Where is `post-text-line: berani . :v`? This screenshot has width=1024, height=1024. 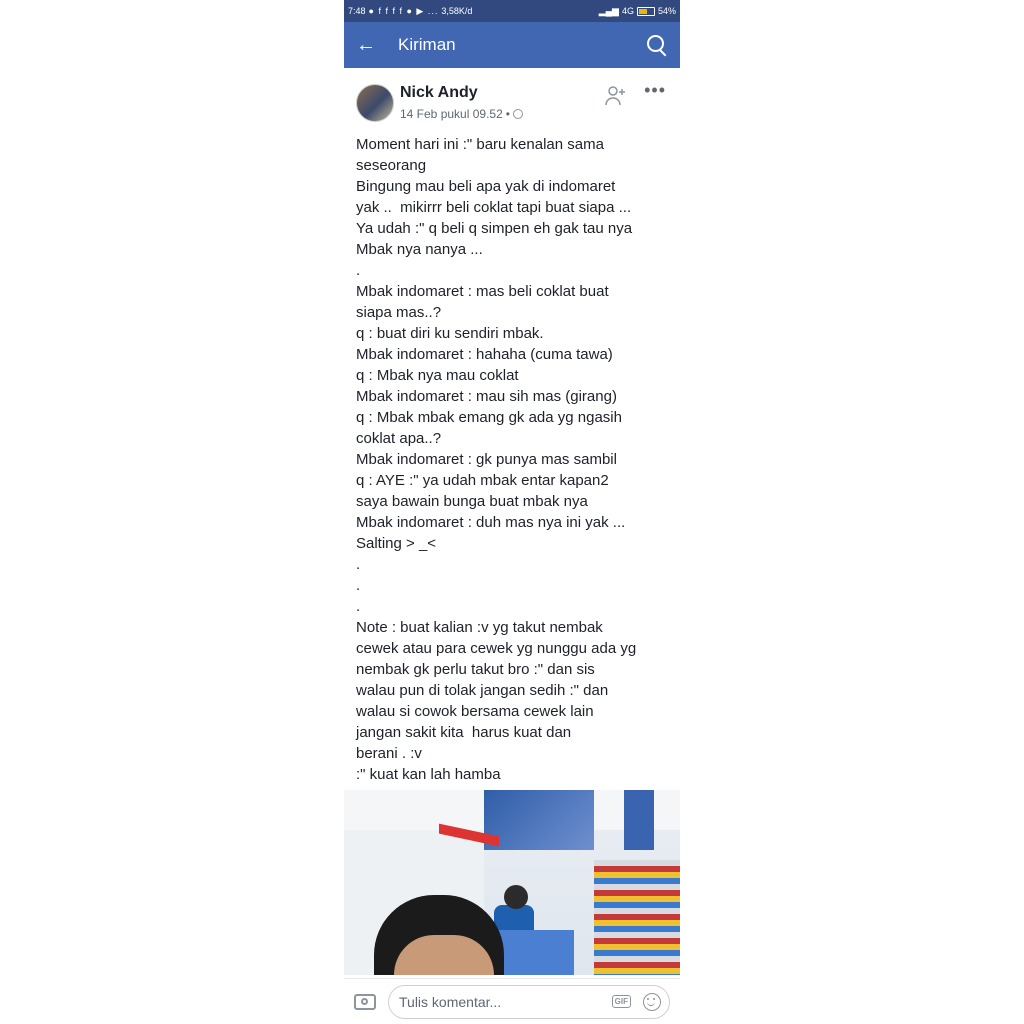 post-text-line: berani . :v is located at coordinates (389, 753).